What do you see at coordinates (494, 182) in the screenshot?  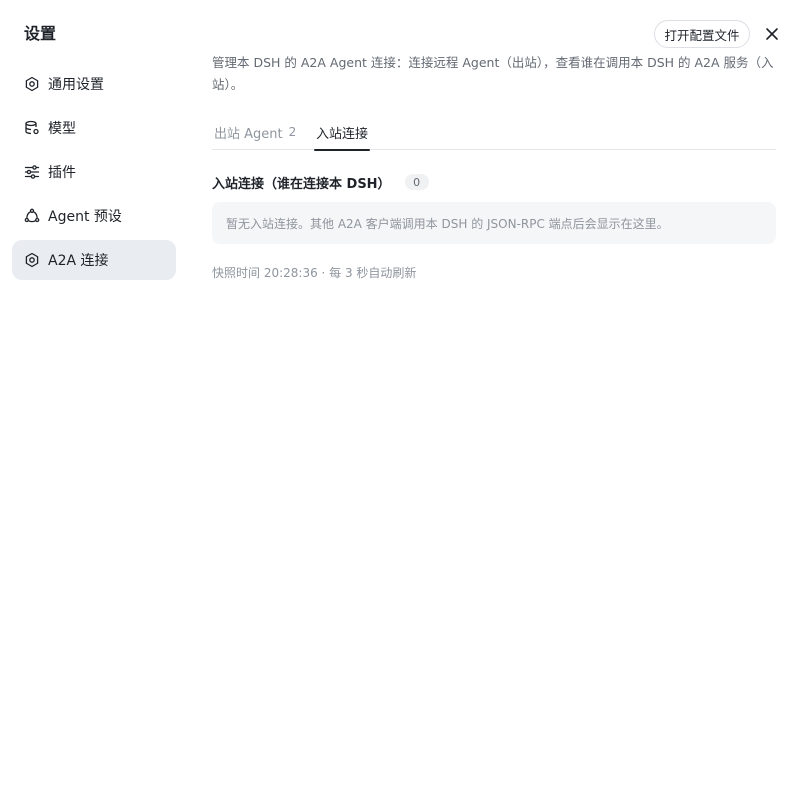 I see `section-header: 入站连接（谁在连接本 DSH） 0` at bounding box center [494, 182].